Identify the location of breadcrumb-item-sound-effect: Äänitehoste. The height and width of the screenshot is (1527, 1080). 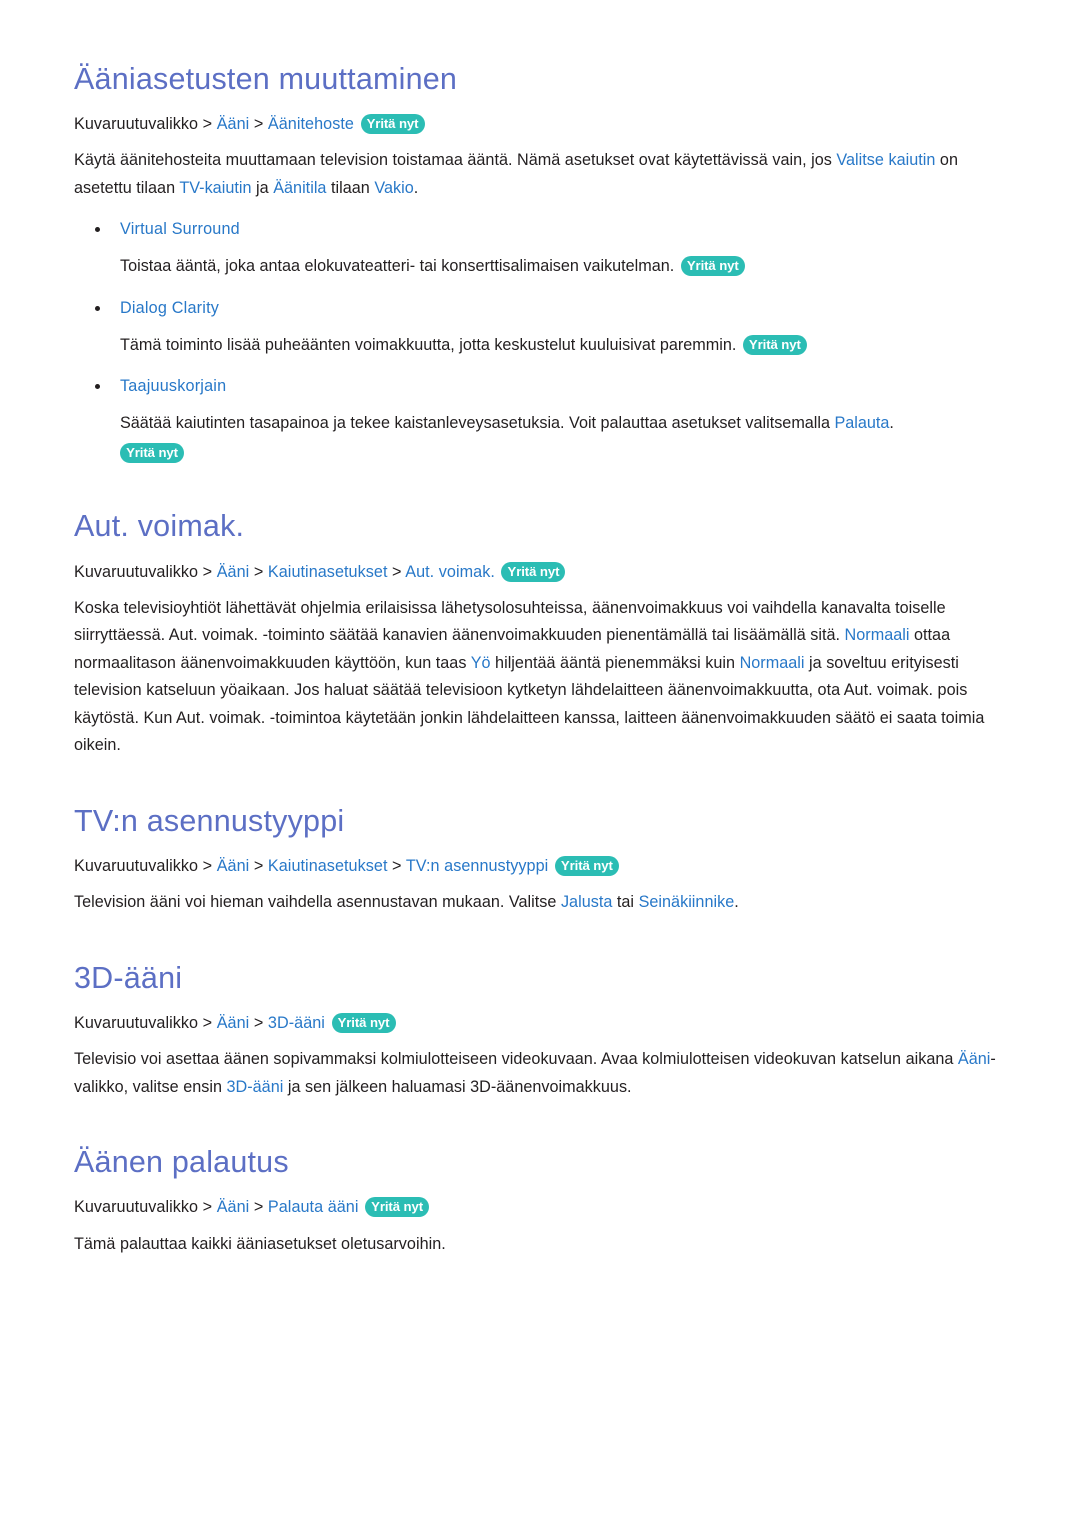
(311, 124).